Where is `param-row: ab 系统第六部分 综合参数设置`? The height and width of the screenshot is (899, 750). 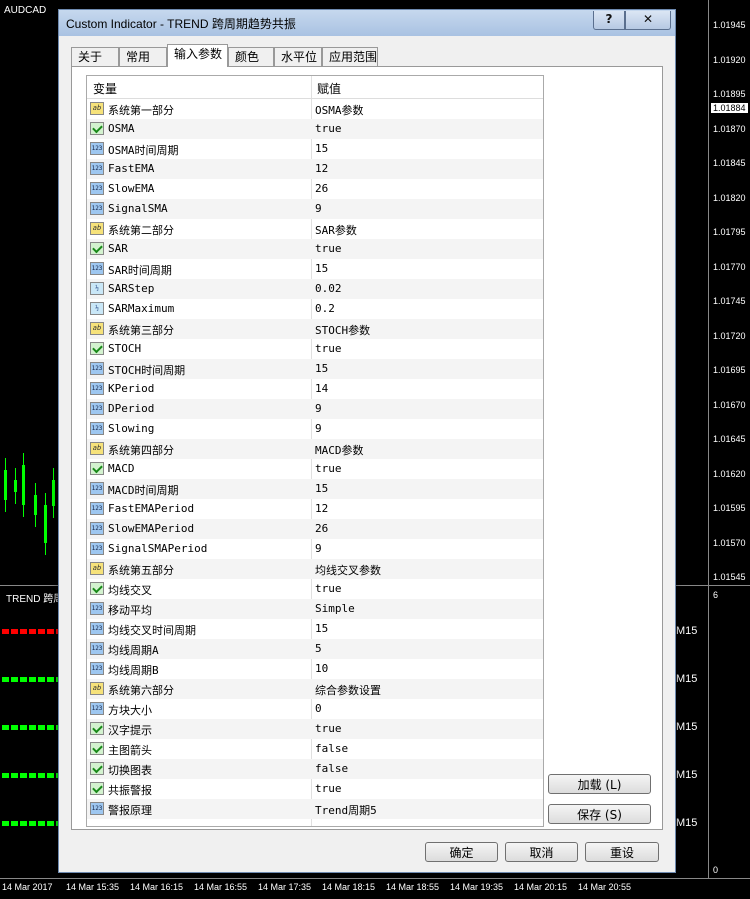
param-row: ab 系统第六部分 综合参数设置 is located at coordinates (315, 689).